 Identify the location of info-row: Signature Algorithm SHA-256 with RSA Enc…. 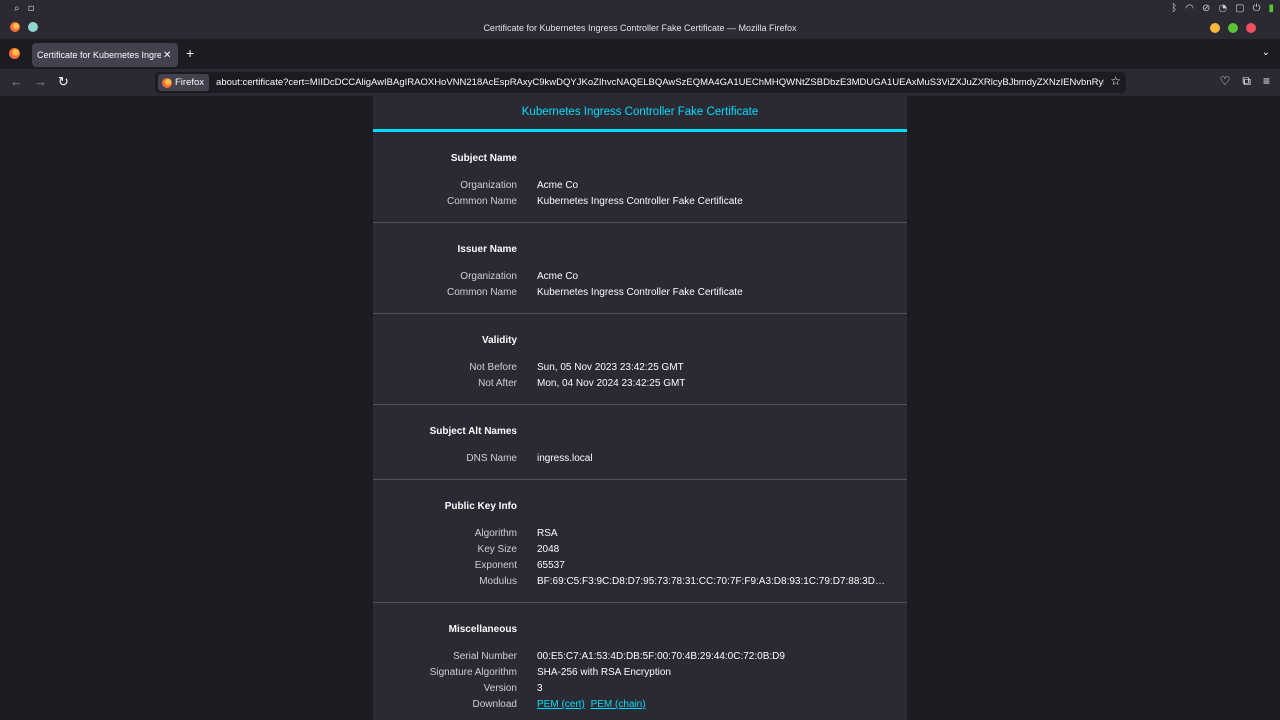
(640, 673).